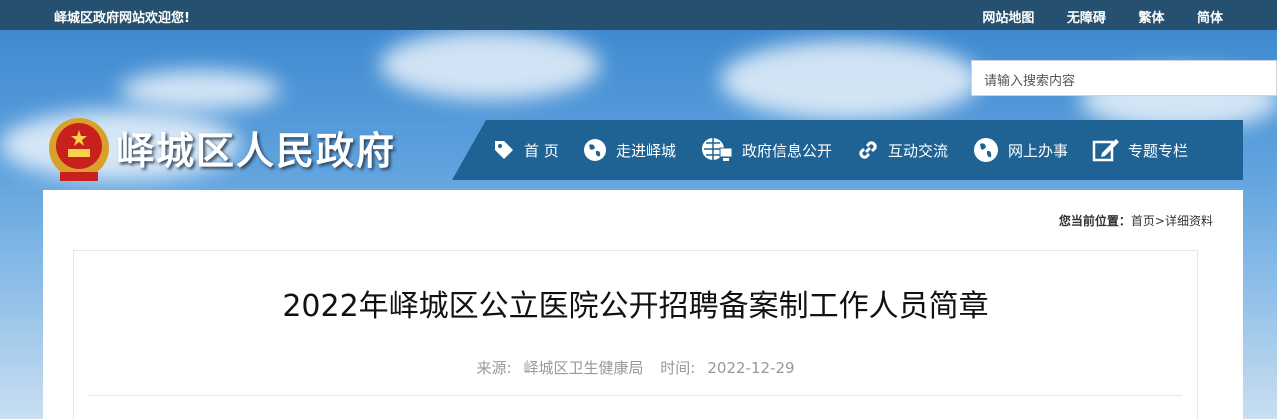 The height and width of the screenshot is (419, 1277). What do you see at coordinates (1105, 150) in the screenshot?
I see `edit-icon` at bounding box center [1105, 150].